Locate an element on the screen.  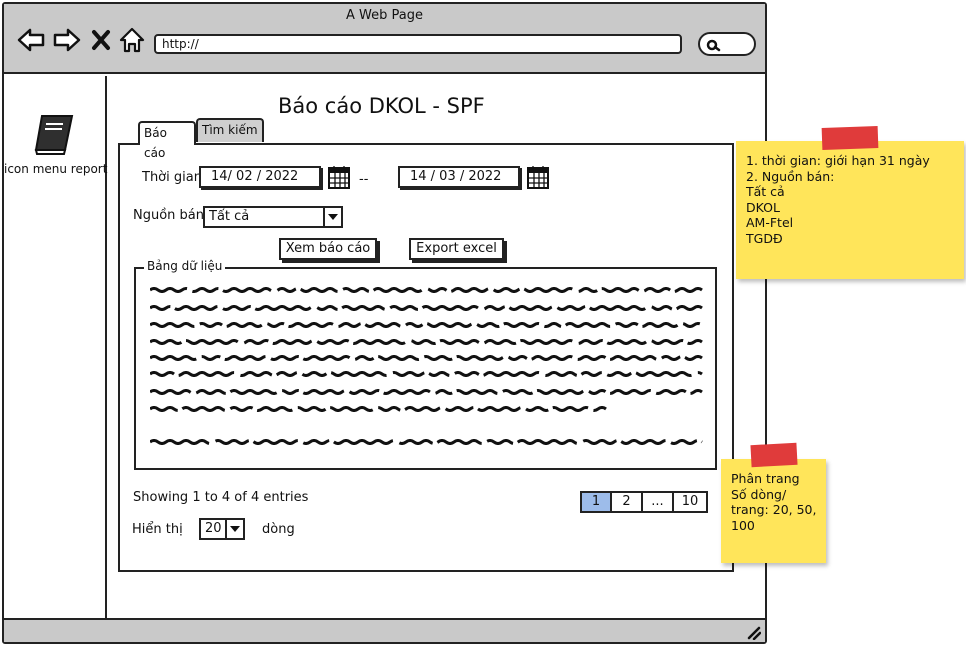
source-label: Nguồn bán is located at coordinates (168, 215).